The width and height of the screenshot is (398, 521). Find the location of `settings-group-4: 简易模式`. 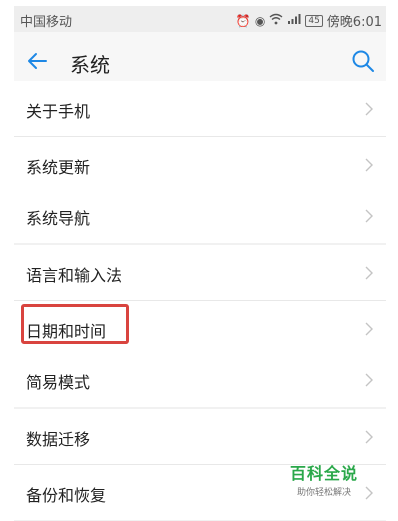

settings-group-4: 简易模式 is located at coordinates (200, 379).